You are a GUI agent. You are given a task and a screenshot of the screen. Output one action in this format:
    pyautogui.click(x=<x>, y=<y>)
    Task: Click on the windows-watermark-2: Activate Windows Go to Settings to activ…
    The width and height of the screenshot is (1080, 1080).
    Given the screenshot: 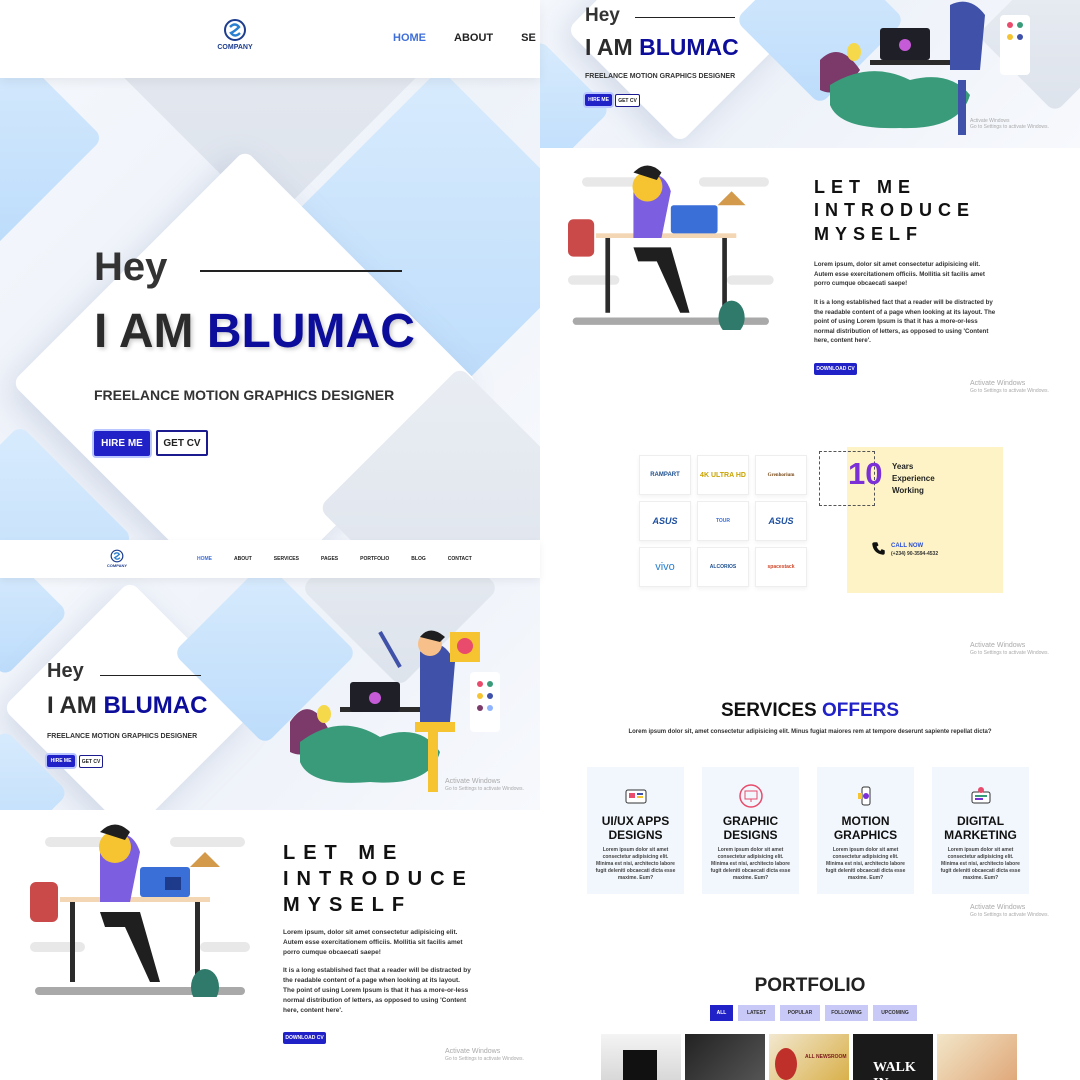 What is the action you would take?
    pyautogui.click(x=484, y=1055)
    